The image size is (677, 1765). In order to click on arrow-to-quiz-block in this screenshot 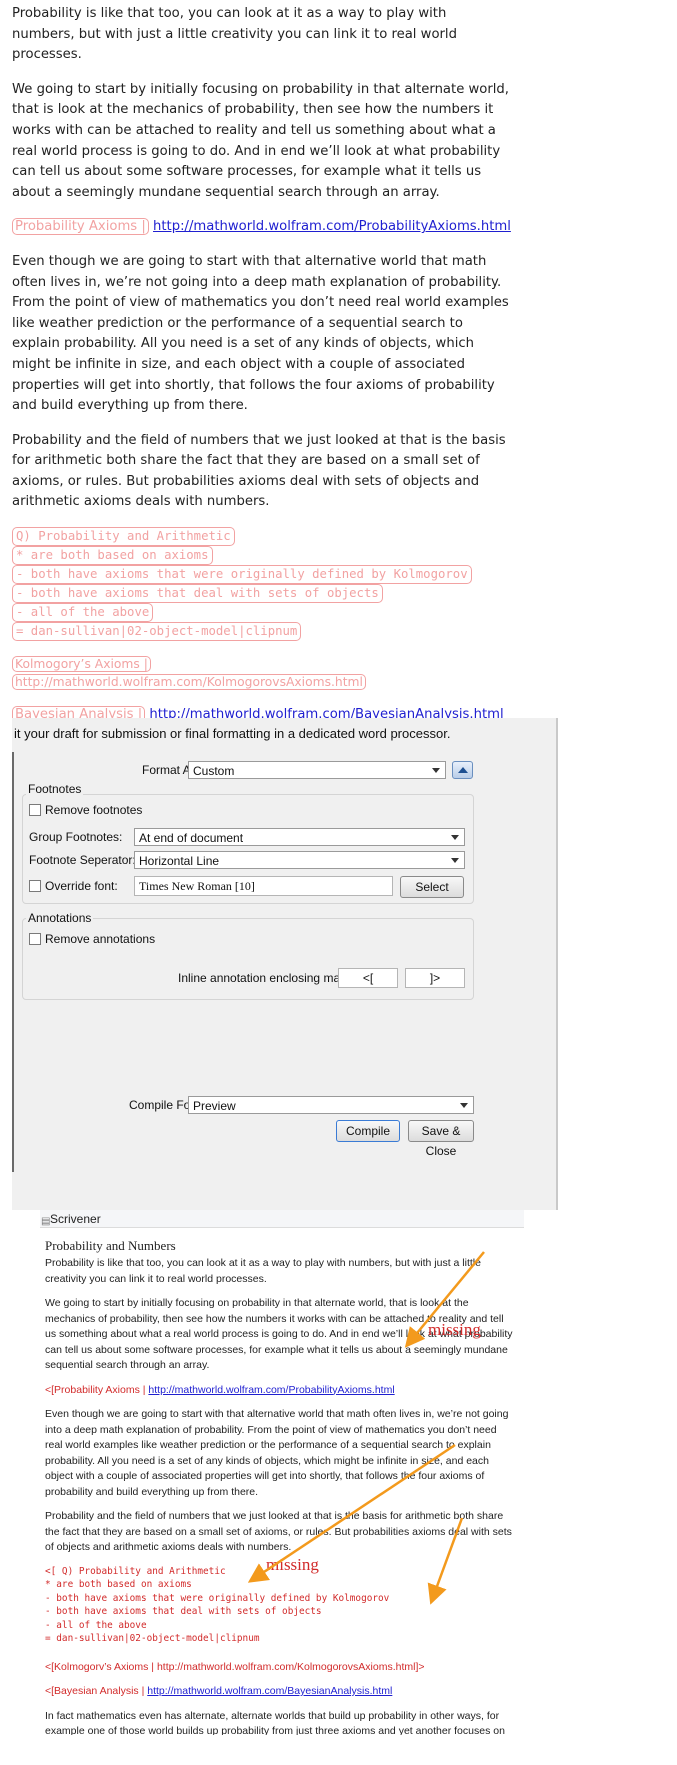, I will do `click(351, 1513)`.